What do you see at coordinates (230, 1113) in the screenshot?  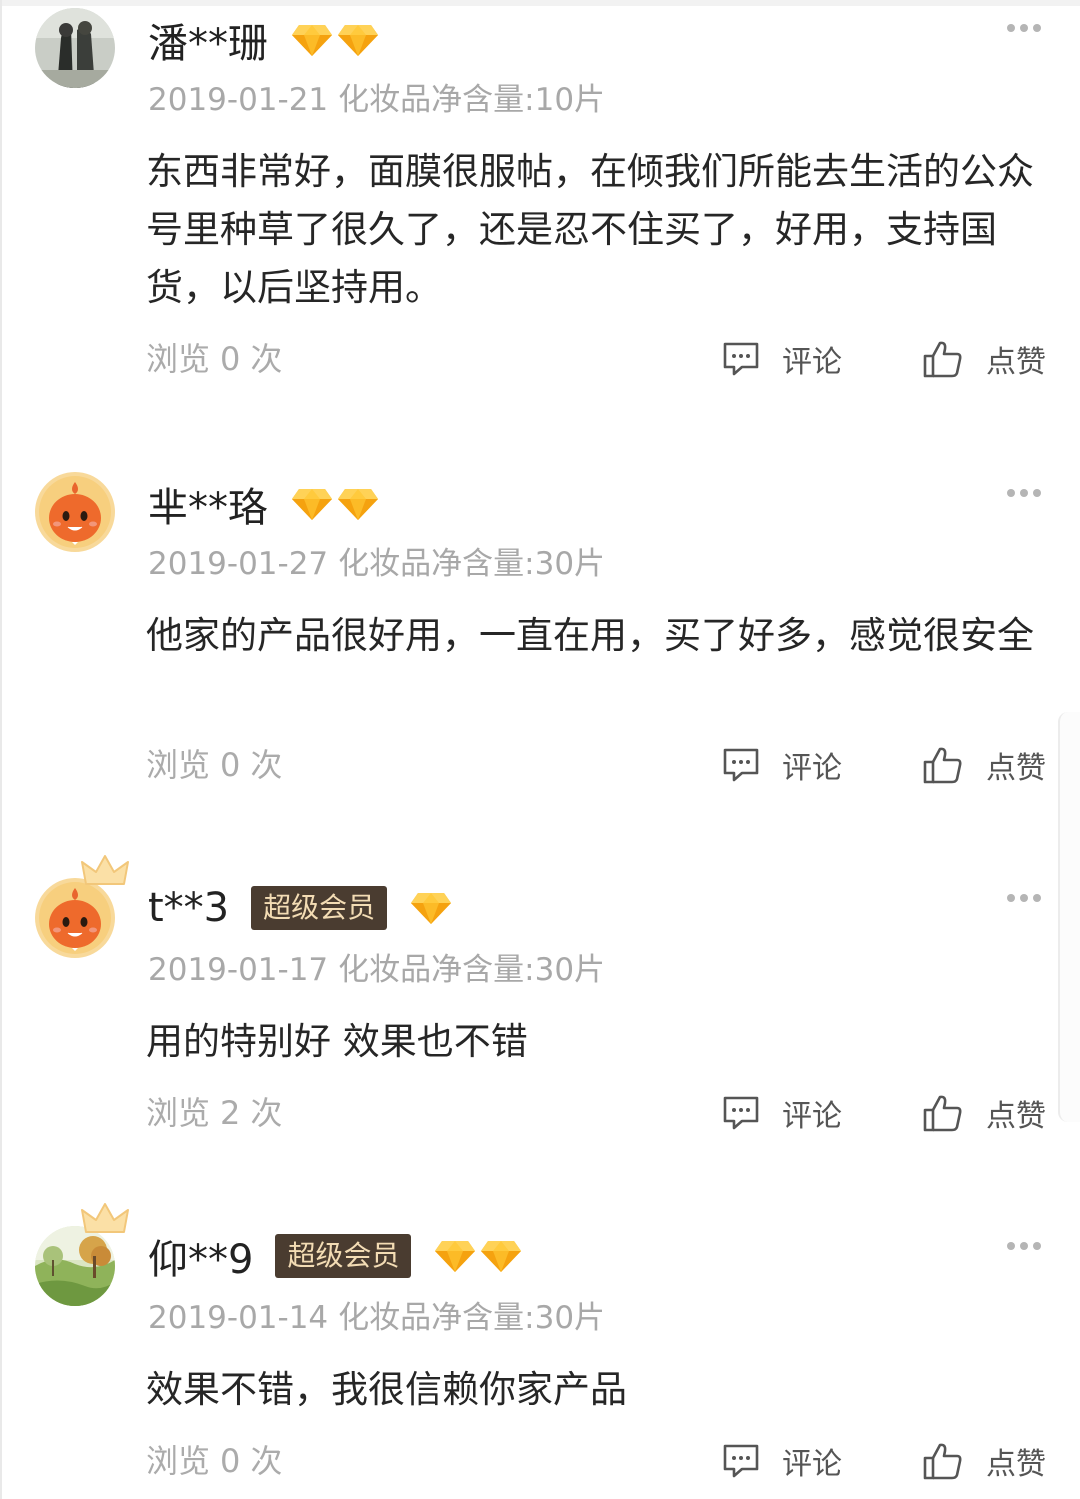 I see `views-number: 2` at bounding box center [230, 1113].